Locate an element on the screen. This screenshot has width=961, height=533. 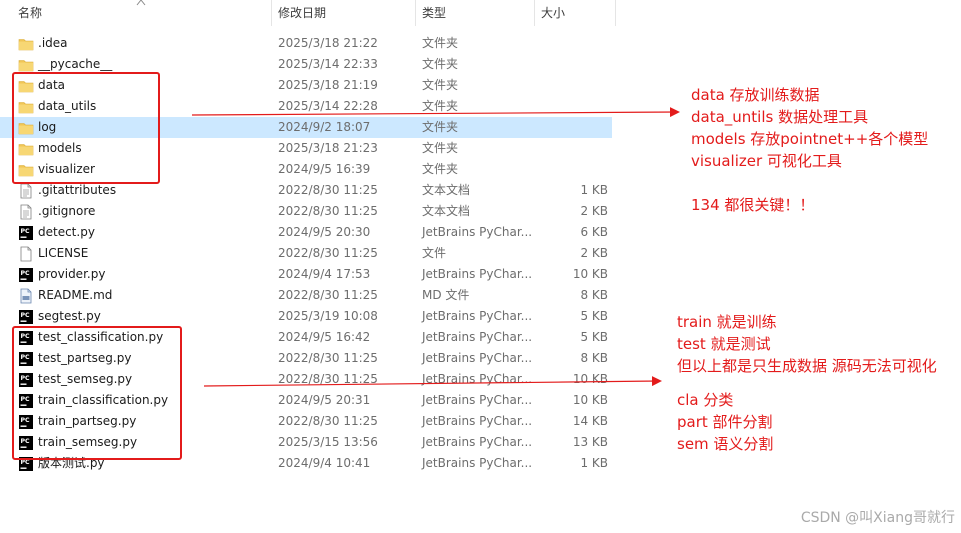
note-line: data_untils 数据处理工具 is located at coordinates (780, 117).